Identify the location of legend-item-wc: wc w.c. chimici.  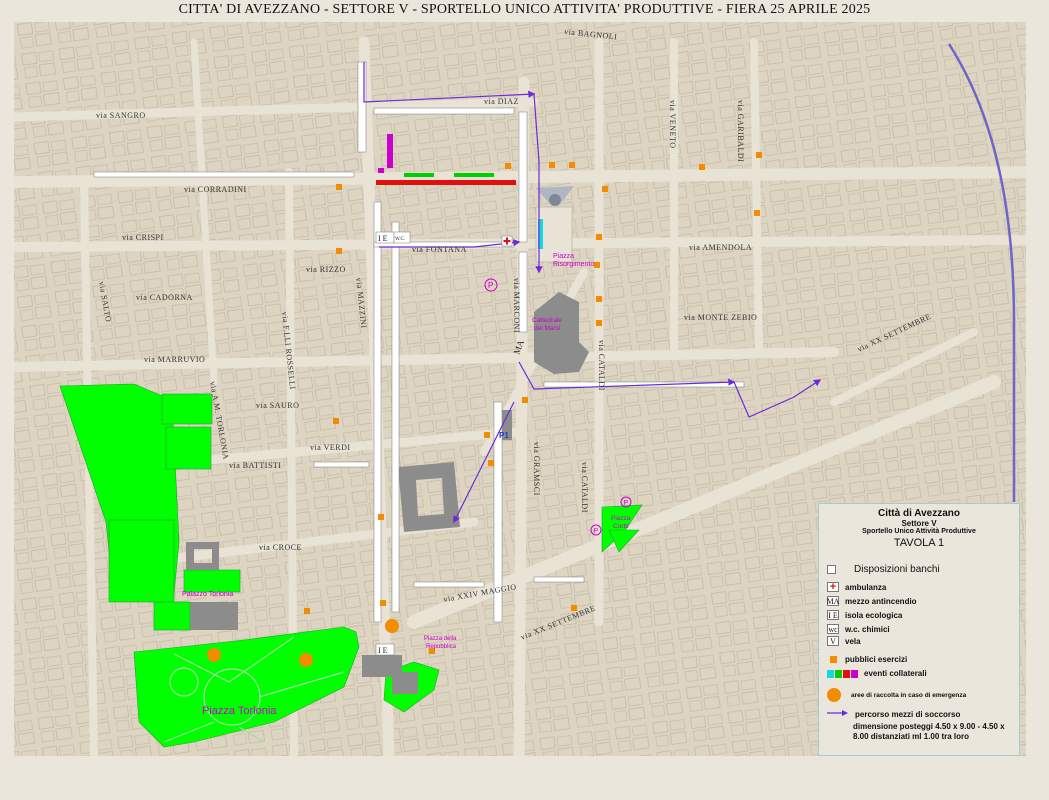
(858, 629).